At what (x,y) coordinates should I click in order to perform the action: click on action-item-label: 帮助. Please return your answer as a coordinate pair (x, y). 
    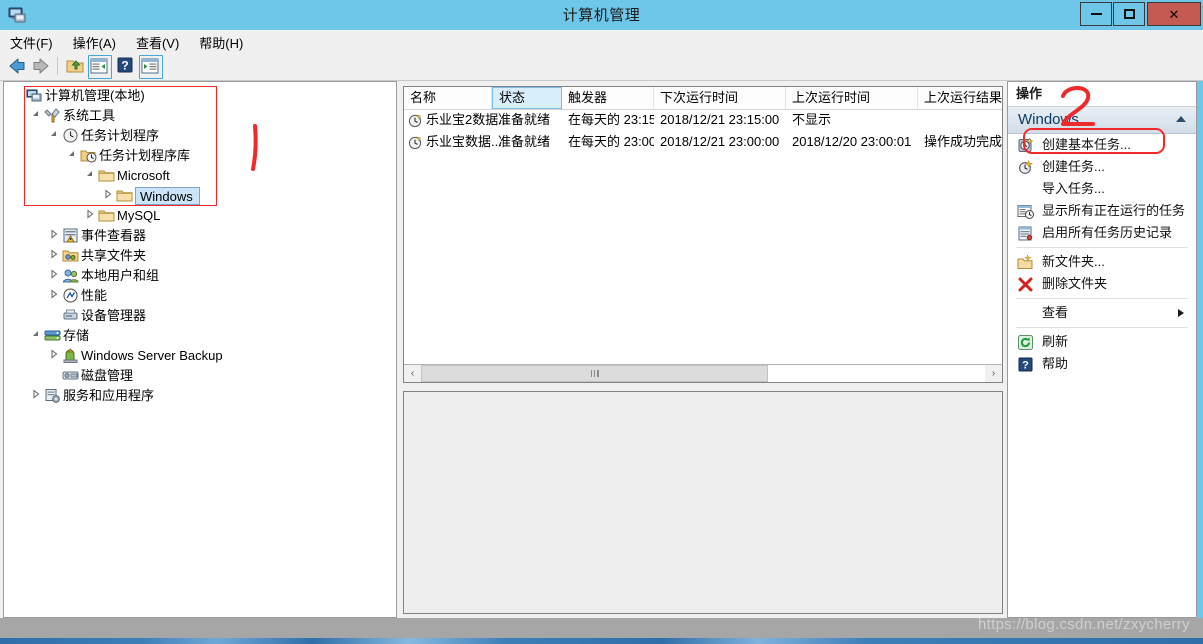
    Looking at the image, I should click on (1055, 363).